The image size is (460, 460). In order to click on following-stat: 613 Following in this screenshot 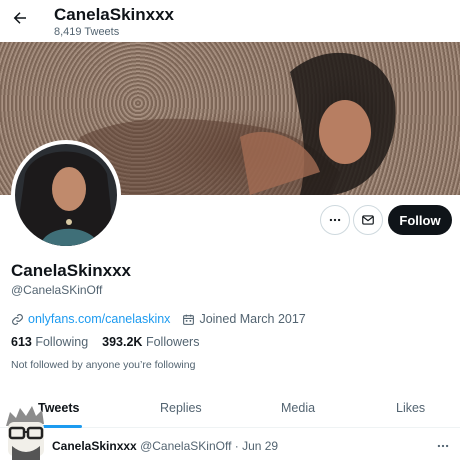, I will do `click(49, 342)`.